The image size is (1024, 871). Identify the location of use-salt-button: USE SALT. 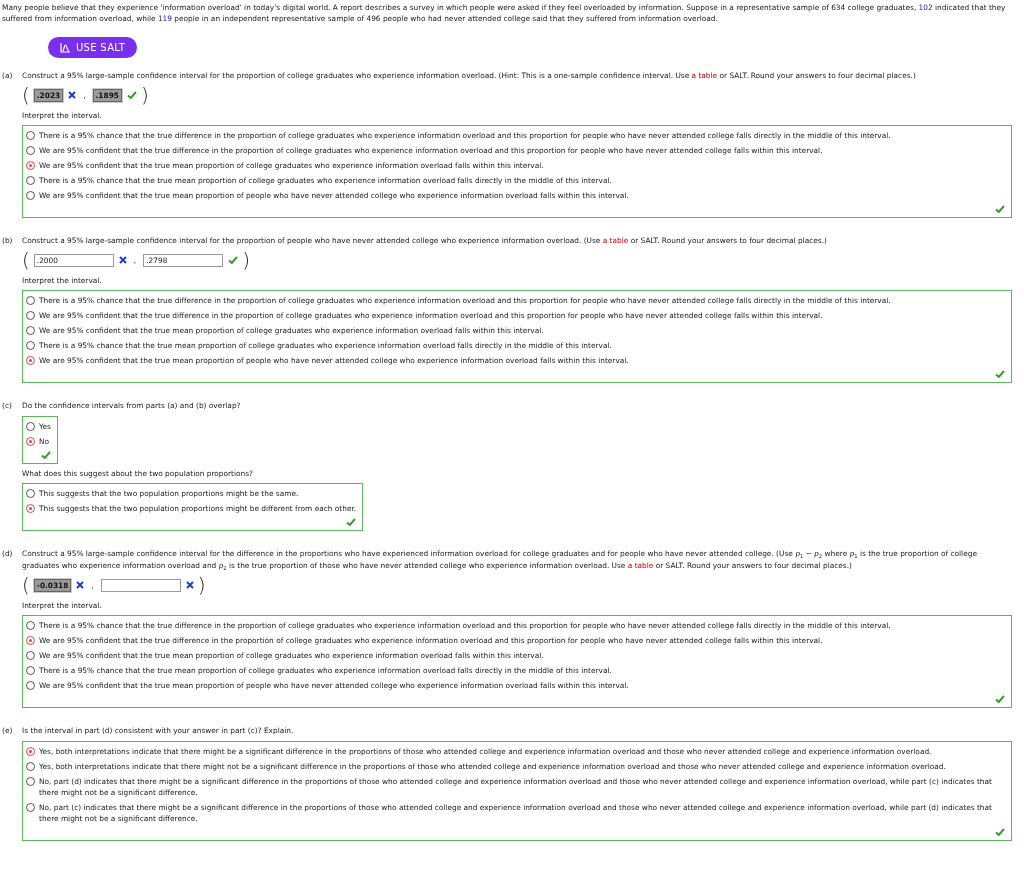
(93, 47).